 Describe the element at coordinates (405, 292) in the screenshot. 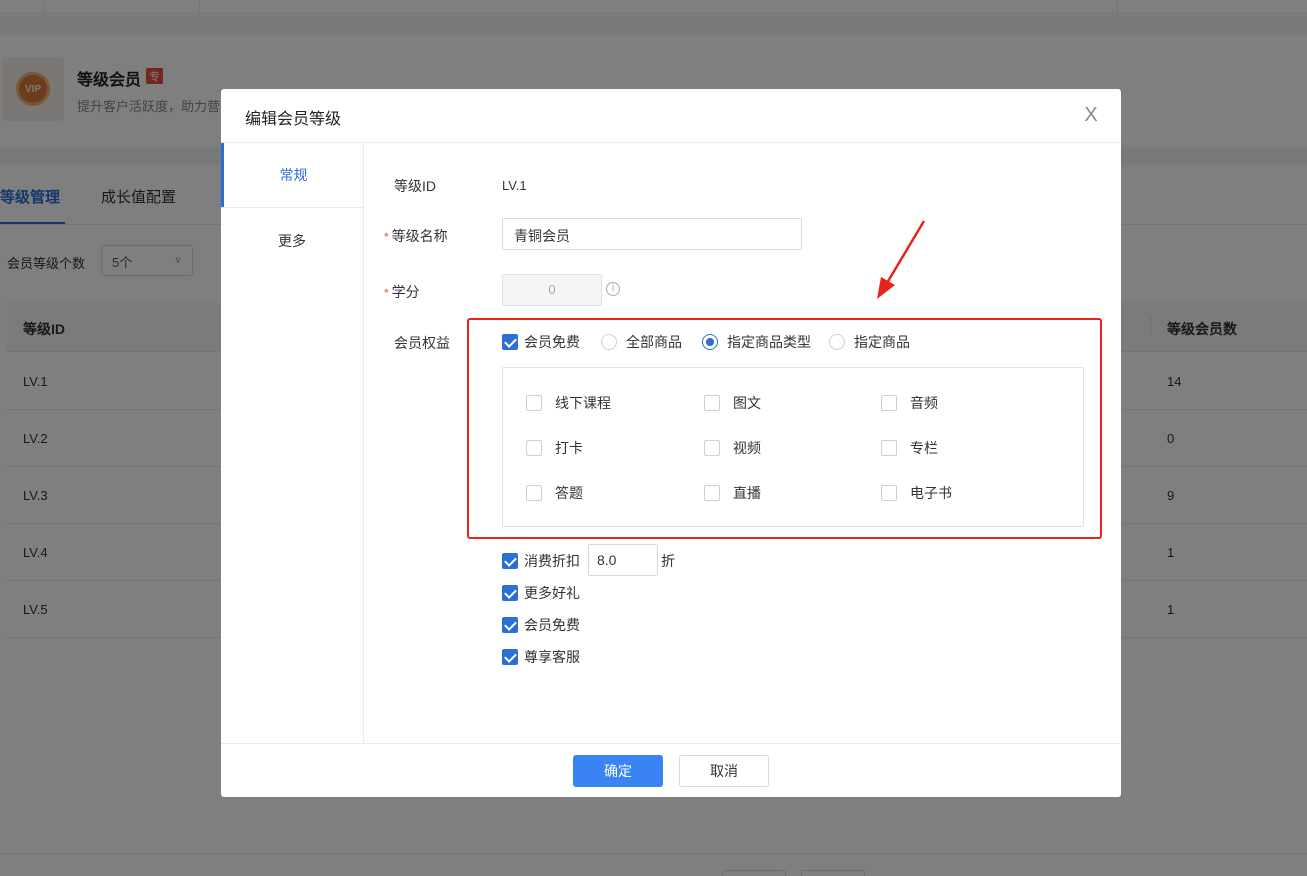

I see `credit-label-text: 学分` at that location.